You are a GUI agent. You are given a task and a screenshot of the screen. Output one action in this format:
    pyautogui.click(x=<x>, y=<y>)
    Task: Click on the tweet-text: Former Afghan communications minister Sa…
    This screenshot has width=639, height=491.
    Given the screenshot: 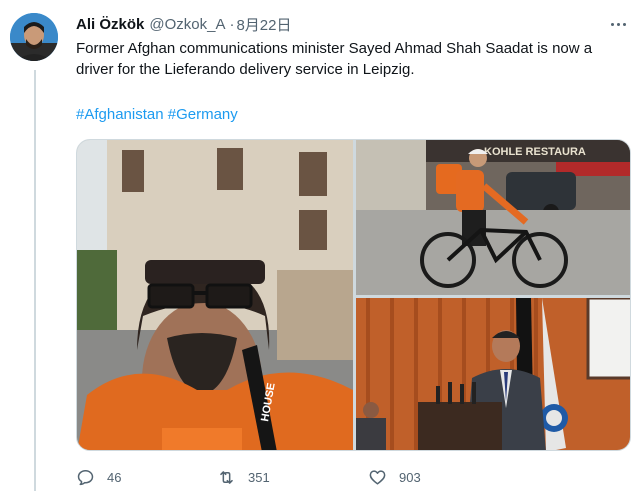 What is the action you would take?
    pyautogui.click(x=334, y=59)
    